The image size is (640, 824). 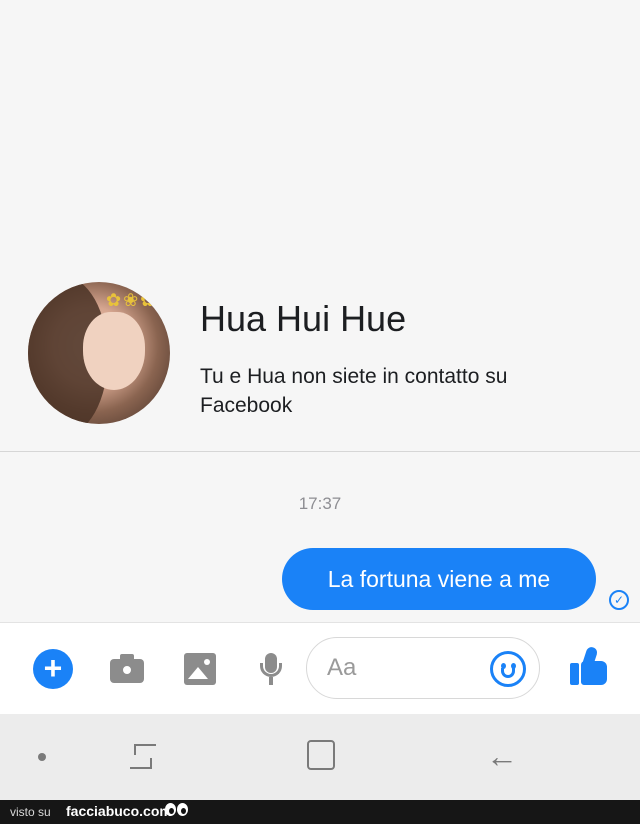 What do you see at coordinates (99, 353) in the screenshot?
I see `contact-avatar: ✿❀✿` at bounding box center [99, 353].